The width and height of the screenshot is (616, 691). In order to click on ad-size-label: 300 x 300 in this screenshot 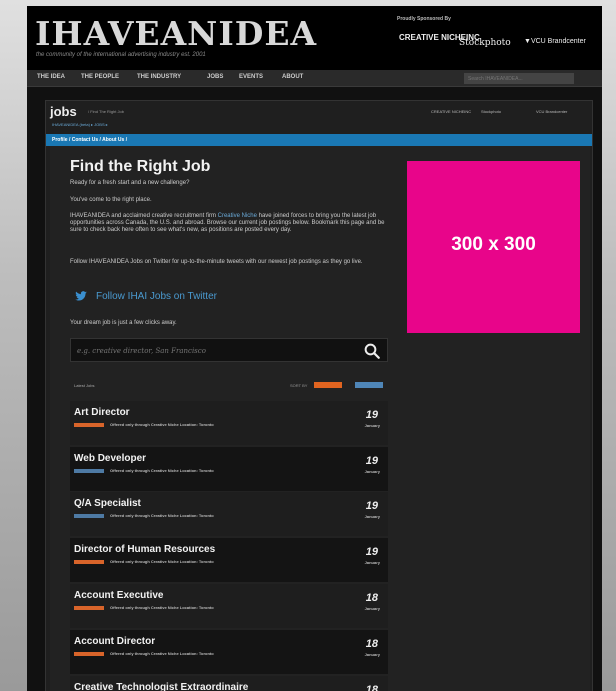, I will do `click(493, 244)`.